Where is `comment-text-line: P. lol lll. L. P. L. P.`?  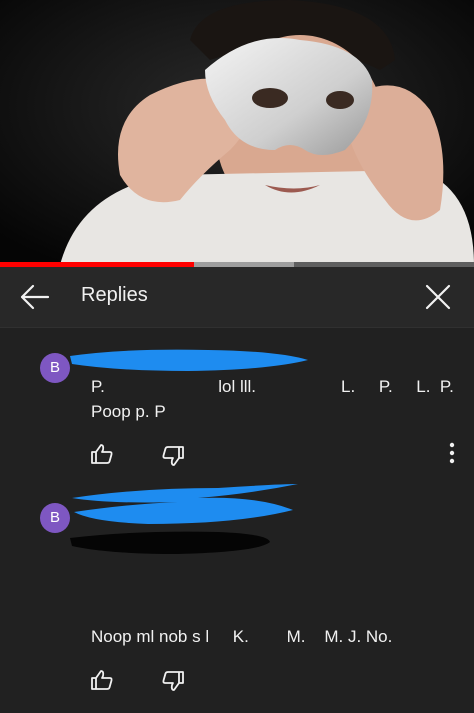
comment-text-line: P. lol lll. L. P. L. P. is located at coordinates (272, 386).